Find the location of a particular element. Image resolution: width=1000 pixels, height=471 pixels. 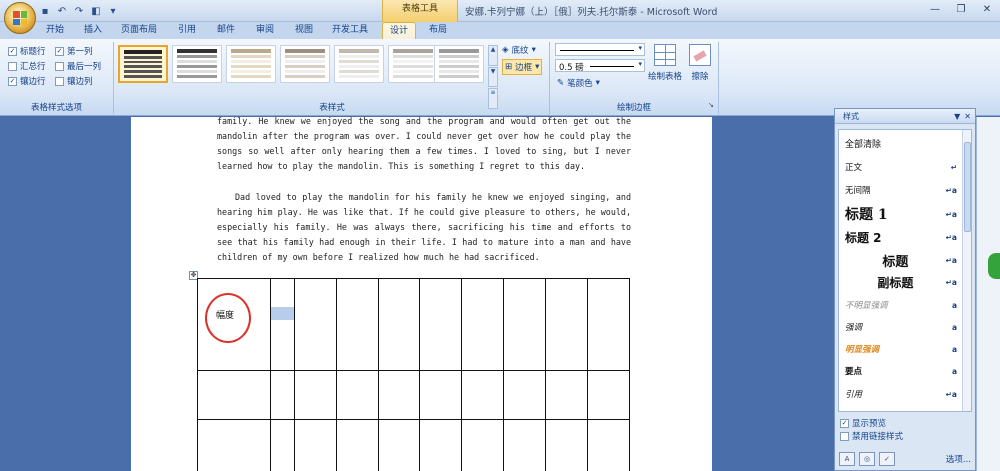

tab-page-layout: 页面布局 is located at coordinates (139, 30).